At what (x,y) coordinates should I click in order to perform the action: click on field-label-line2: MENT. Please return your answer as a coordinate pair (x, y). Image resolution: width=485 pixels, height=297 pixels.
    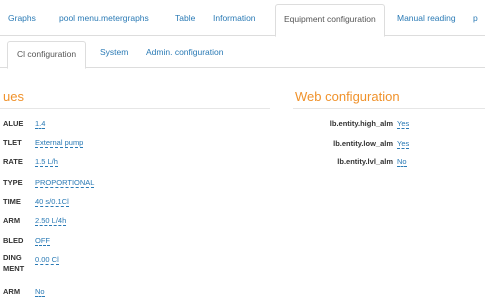
    Looking at the image, I should click on (14, 268).